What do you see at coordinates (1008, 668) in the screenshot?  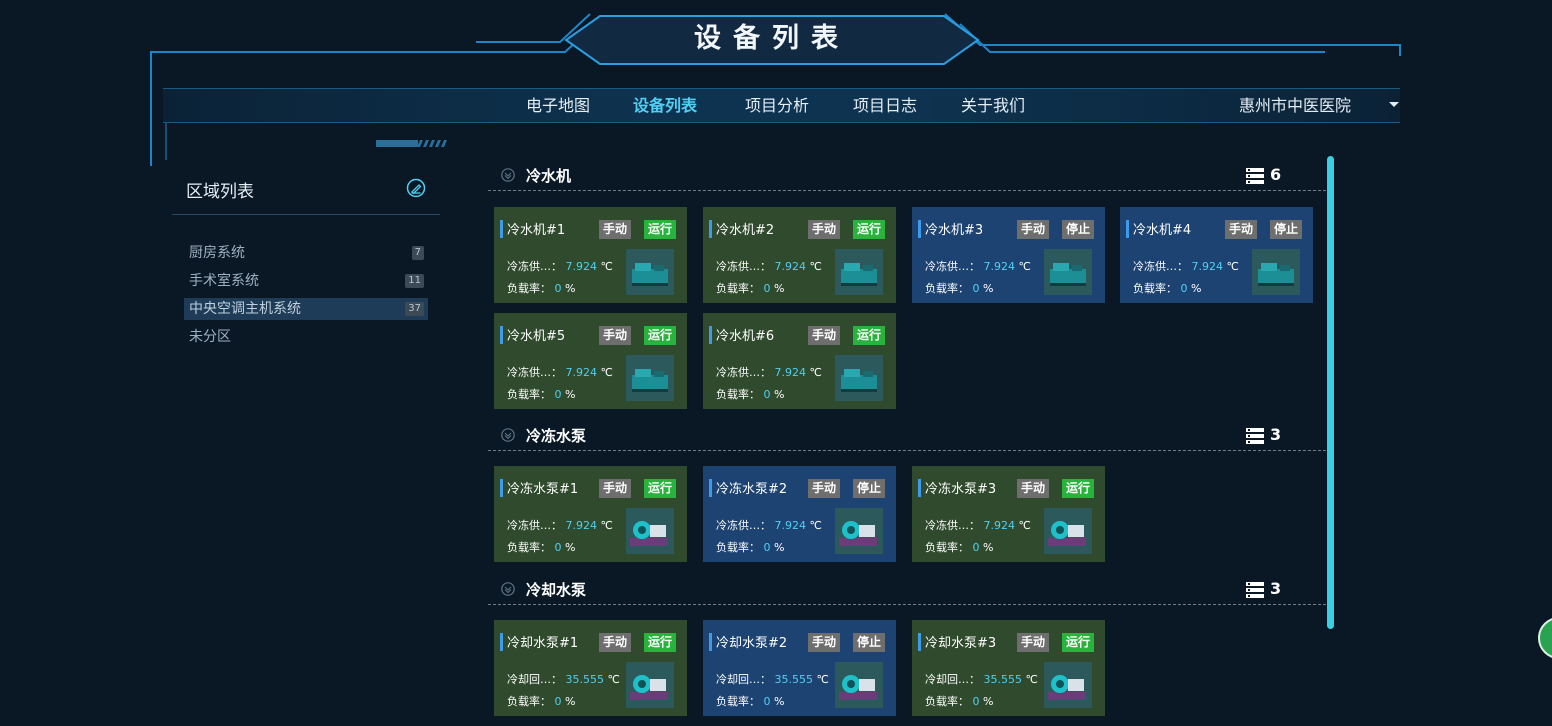 I see `device-card: 冷却水泵#3 手动 运行 冷却回…： 35.555 ℃ 负载率： 0 %` at bounding box center [1008, 668].